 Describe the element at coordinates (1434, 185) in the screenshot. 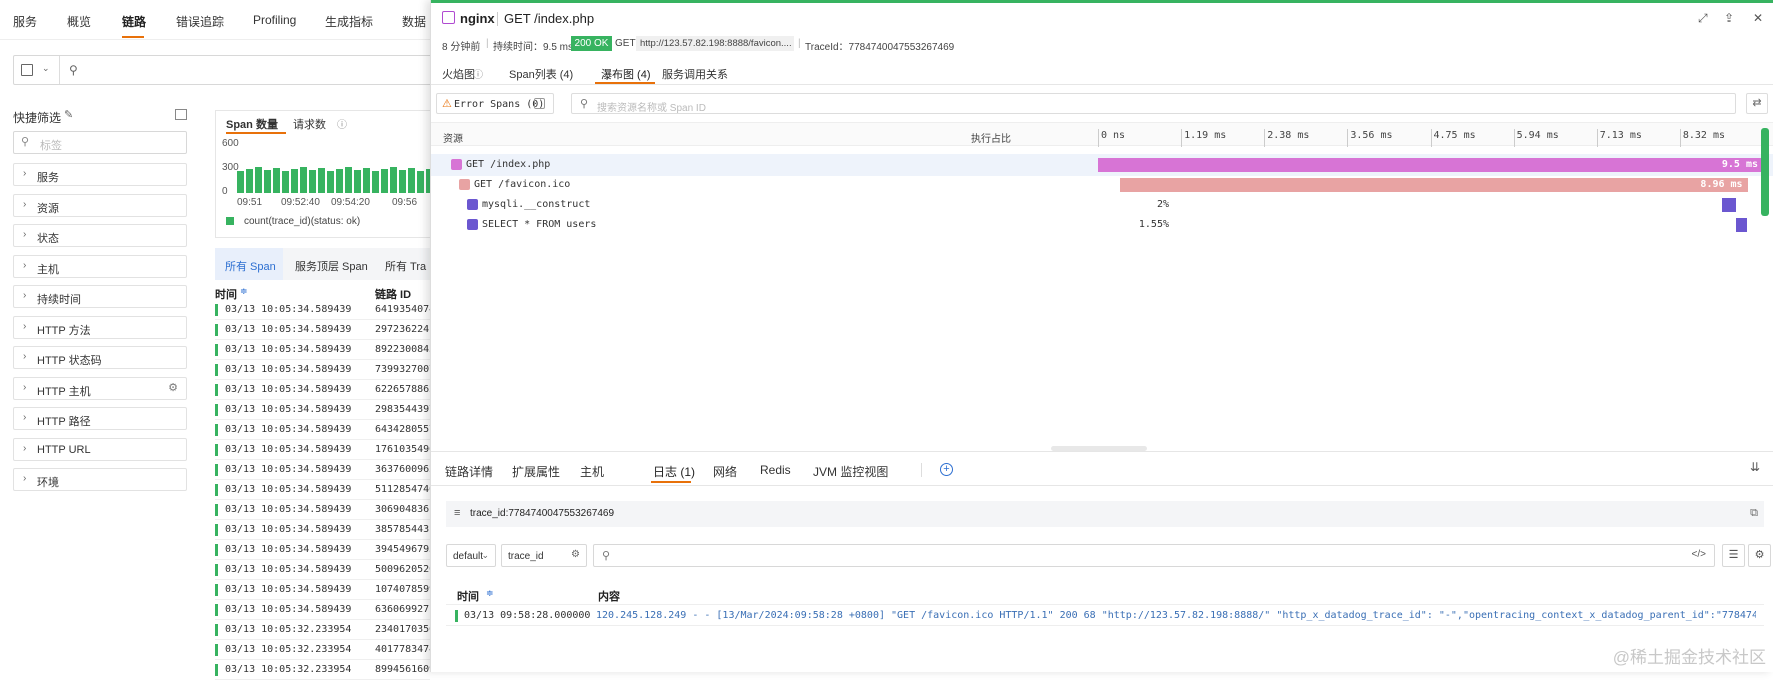

I see `span-bar: 8.96 ms` at that location.